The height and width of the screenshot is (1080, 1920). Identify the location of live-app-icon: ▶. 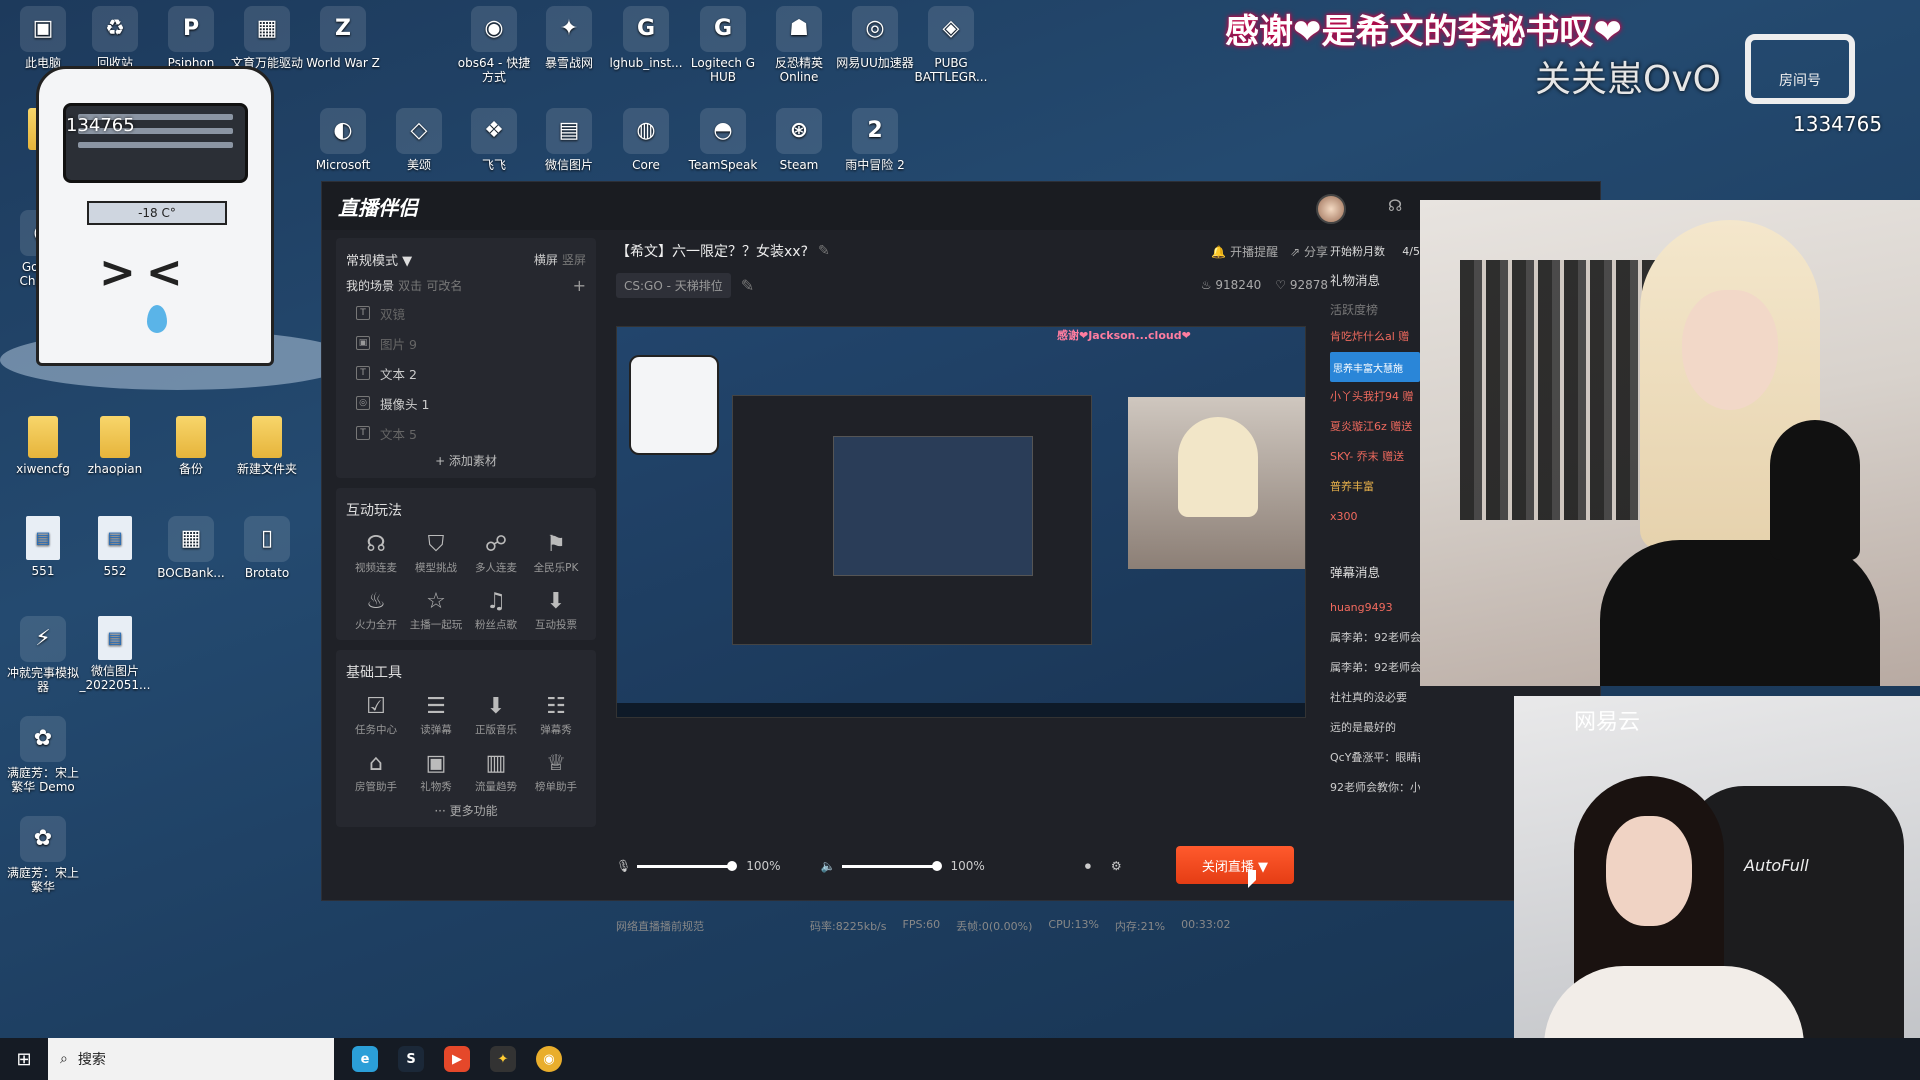
(457, 1059).